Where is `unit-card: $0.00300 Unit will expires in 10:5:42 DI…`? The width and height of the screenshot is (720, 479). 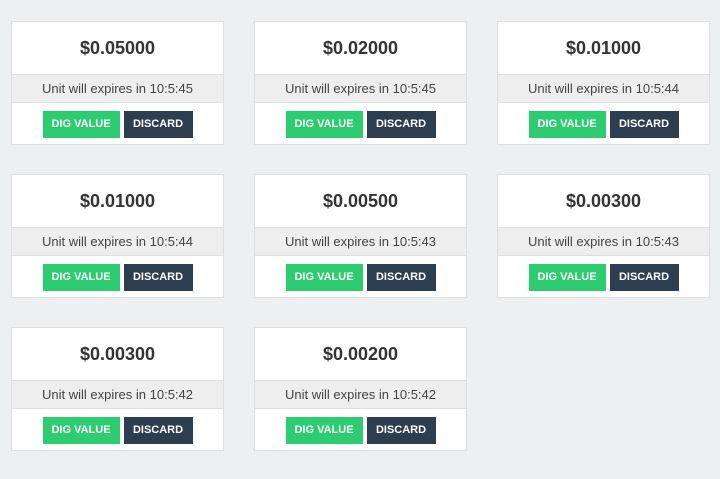 unit-card: $0.00300 Unit will expires in 10:5:42 DI… is located at coordinates (117, 389).